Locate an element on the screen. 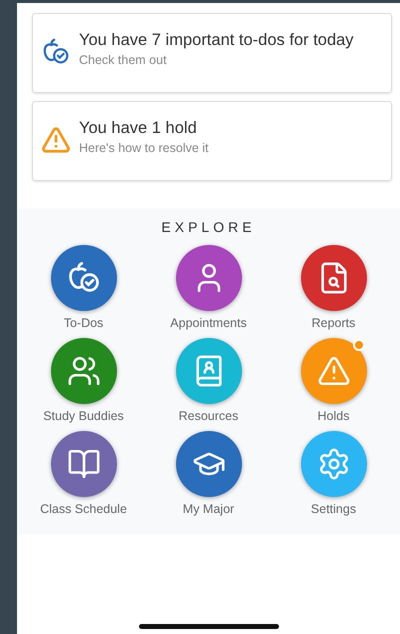 The image size is (400, 634). explore-label: Settings is located at coordinates (333, 509).